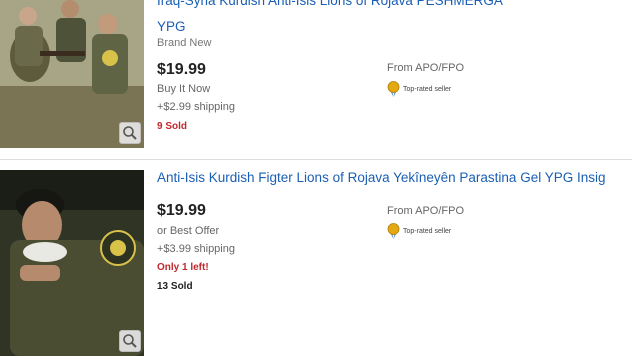 The width and height of the screenshot is (632, 356). What do you see at coordinates (188, 231) in the screenshot?
I see `buying-format: or Best Offer` at bounding box center [188, 231].